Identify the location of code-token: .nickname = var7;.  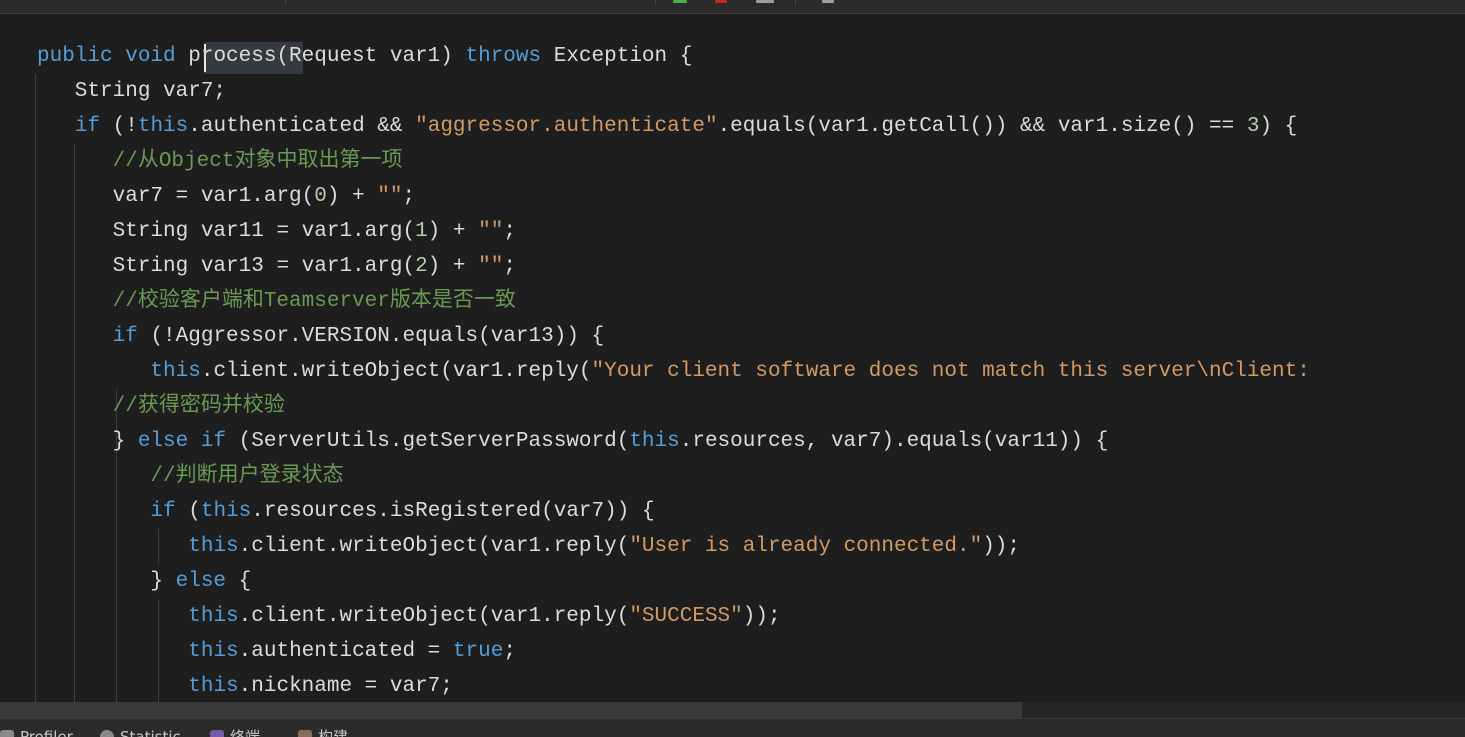
(345, 686).